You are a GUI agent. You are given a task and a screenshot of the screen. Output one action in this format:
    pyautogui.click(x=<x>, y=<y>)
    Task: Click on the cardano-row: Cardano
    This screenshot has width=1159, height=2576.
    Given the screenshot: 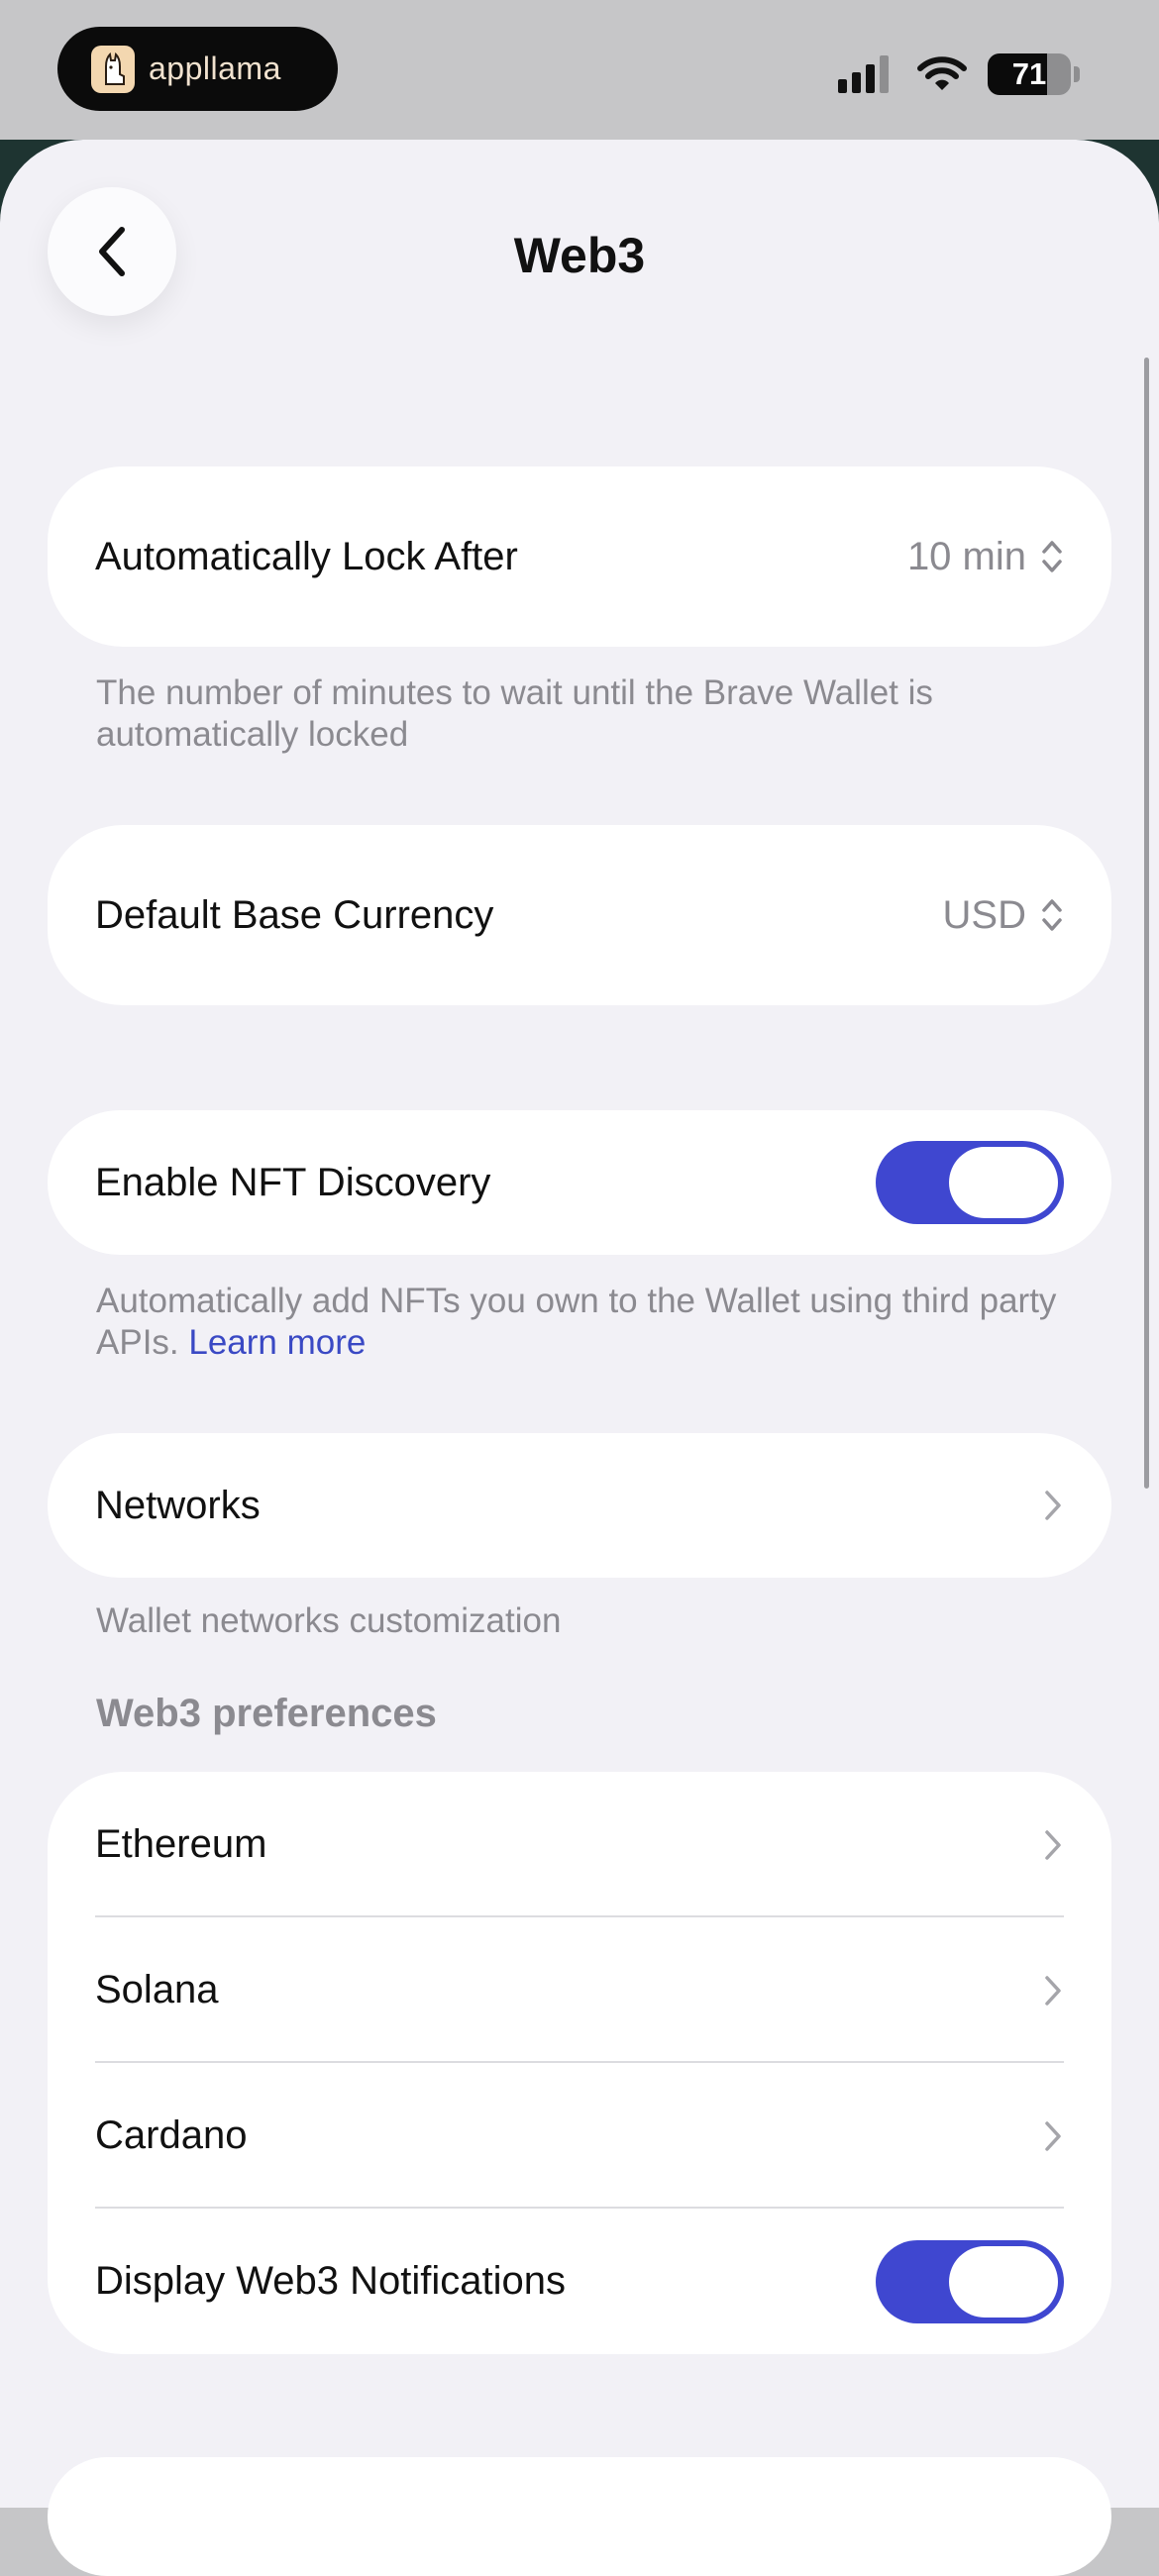 What is the action you would take?
    pyautogui.click(x=579, y=2136)
    